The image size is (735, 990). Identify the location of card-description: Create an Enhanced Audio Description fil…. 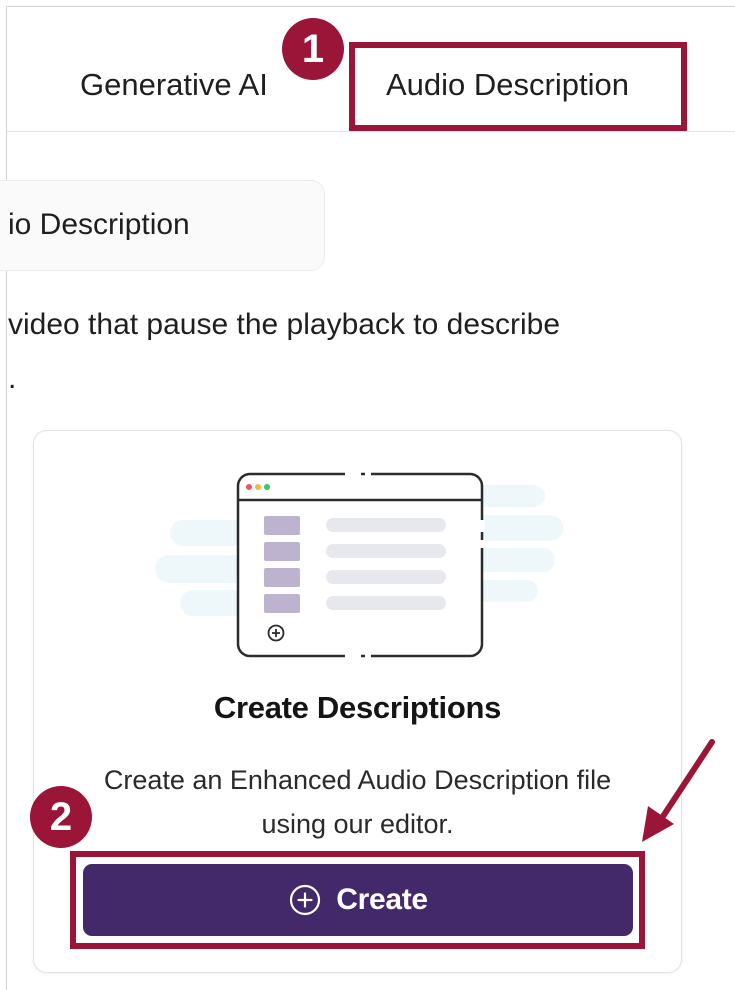
(357, 802).